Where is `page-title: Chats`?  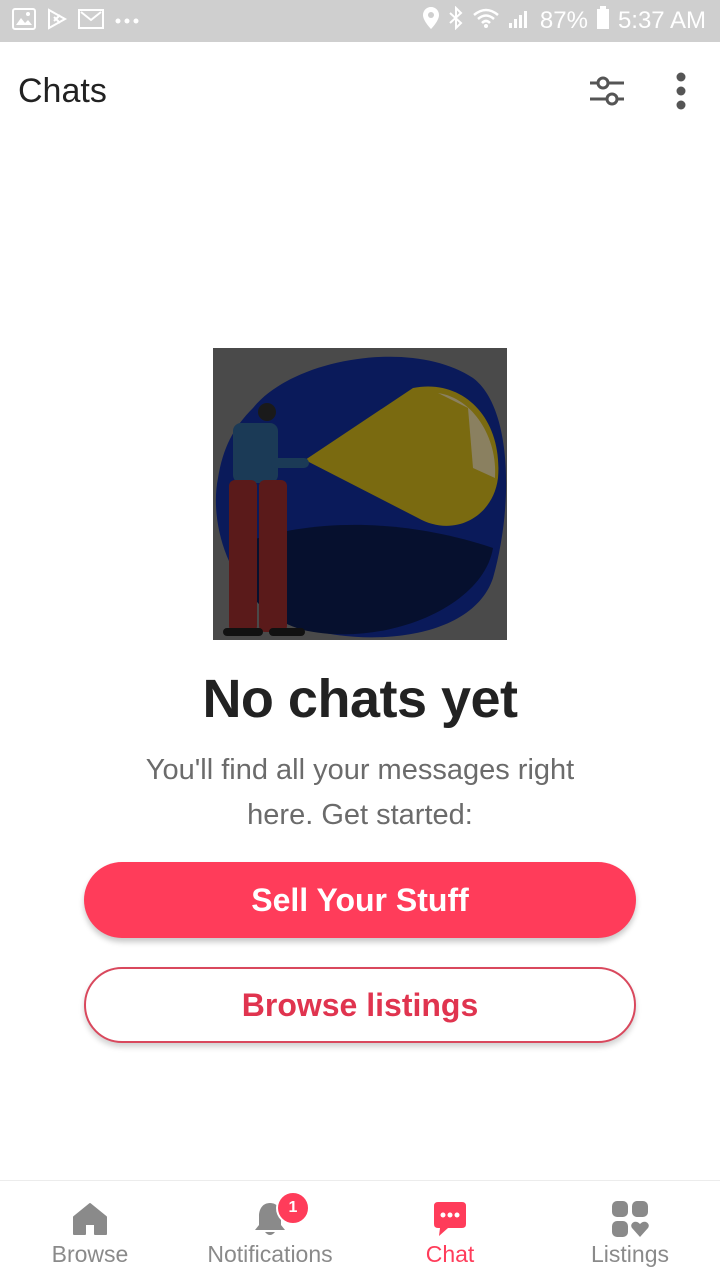
page-title: Chats is located at coordinates (62, 91).